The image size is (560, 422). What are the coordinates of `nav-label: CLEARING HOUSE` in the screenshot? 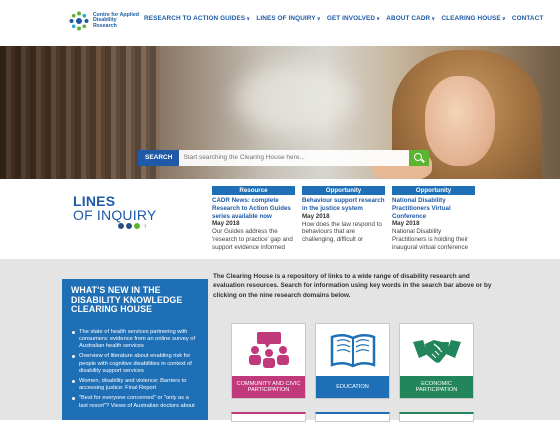 It's located at (471, 18).